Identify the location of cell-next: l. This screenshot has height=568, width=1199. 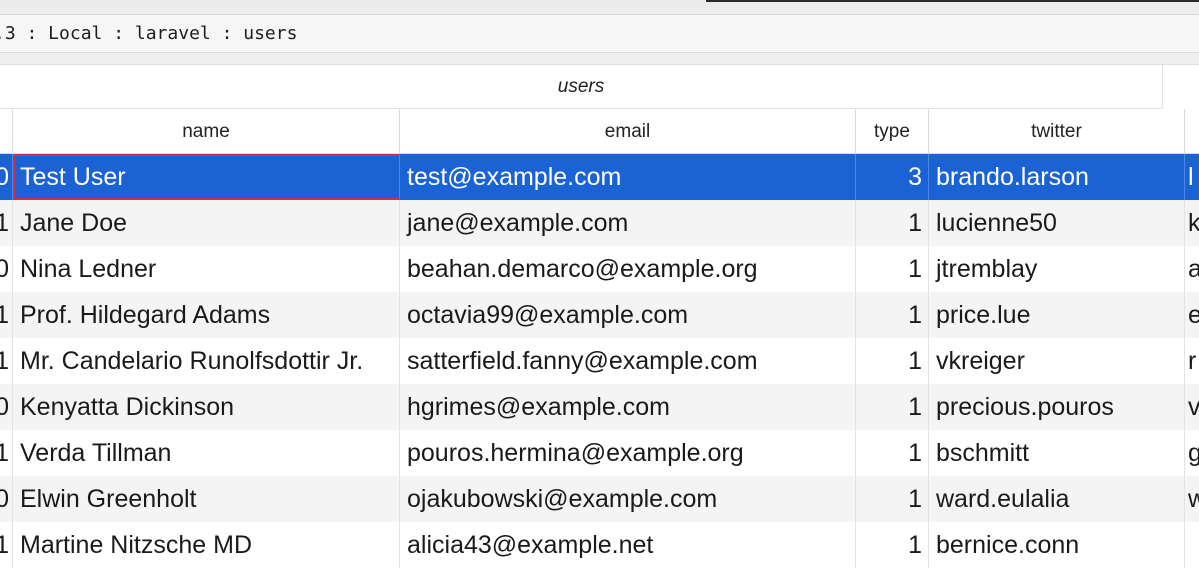
(1192, 177).